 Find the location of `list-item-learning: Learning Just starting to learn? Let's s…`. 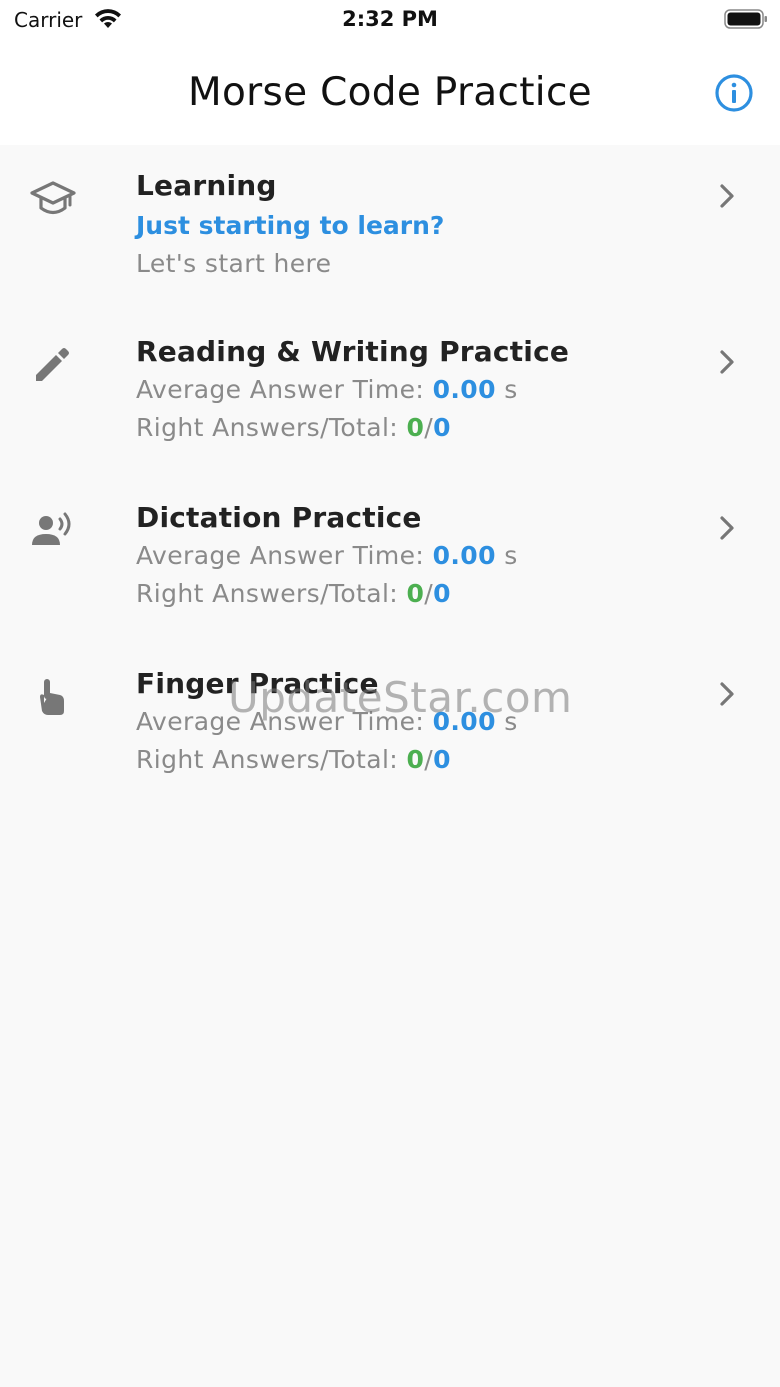

list-item-learning: Learning Just starting to learn? Let's s… is located at coordinates (390, 228).